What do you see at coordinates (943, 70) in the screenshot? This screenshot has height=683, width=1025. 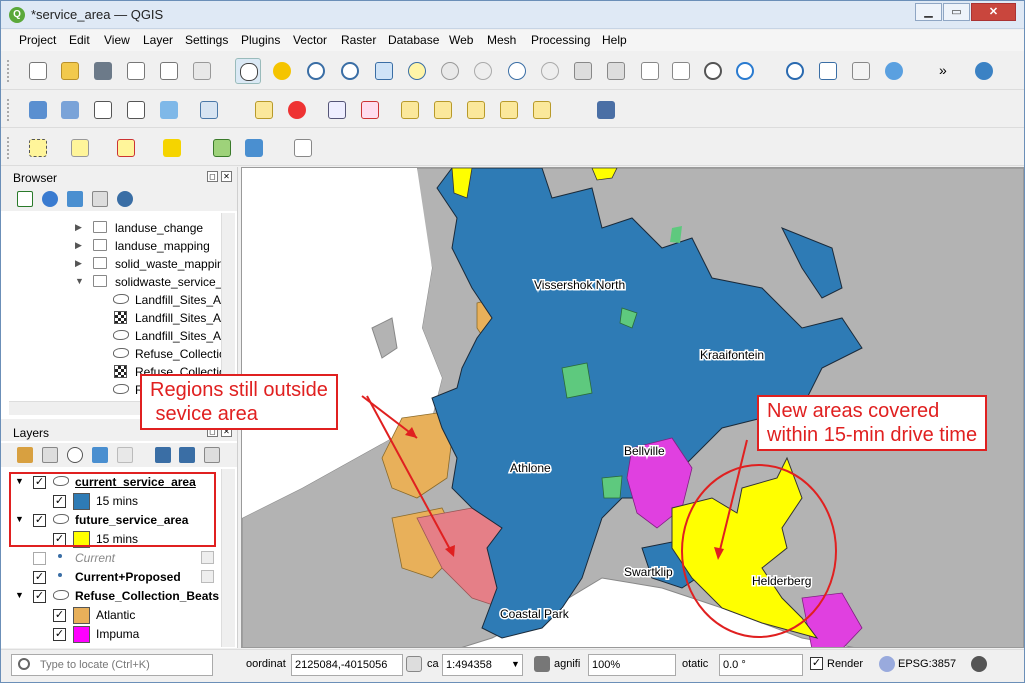 I see `toolbar-overflow-icon: »` at bounding box center [943, 70].